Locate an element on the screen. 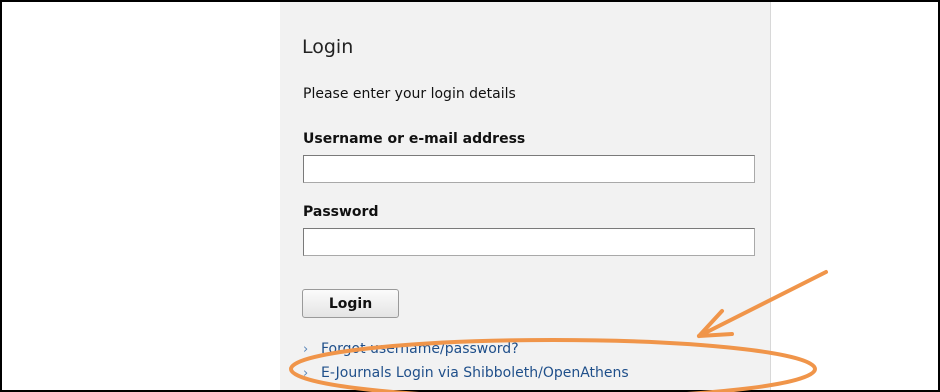 The height and width of the screenshot is (392, 940). forgot-credentials-link: Forgot username/password? is located at coordinates (420, 349).